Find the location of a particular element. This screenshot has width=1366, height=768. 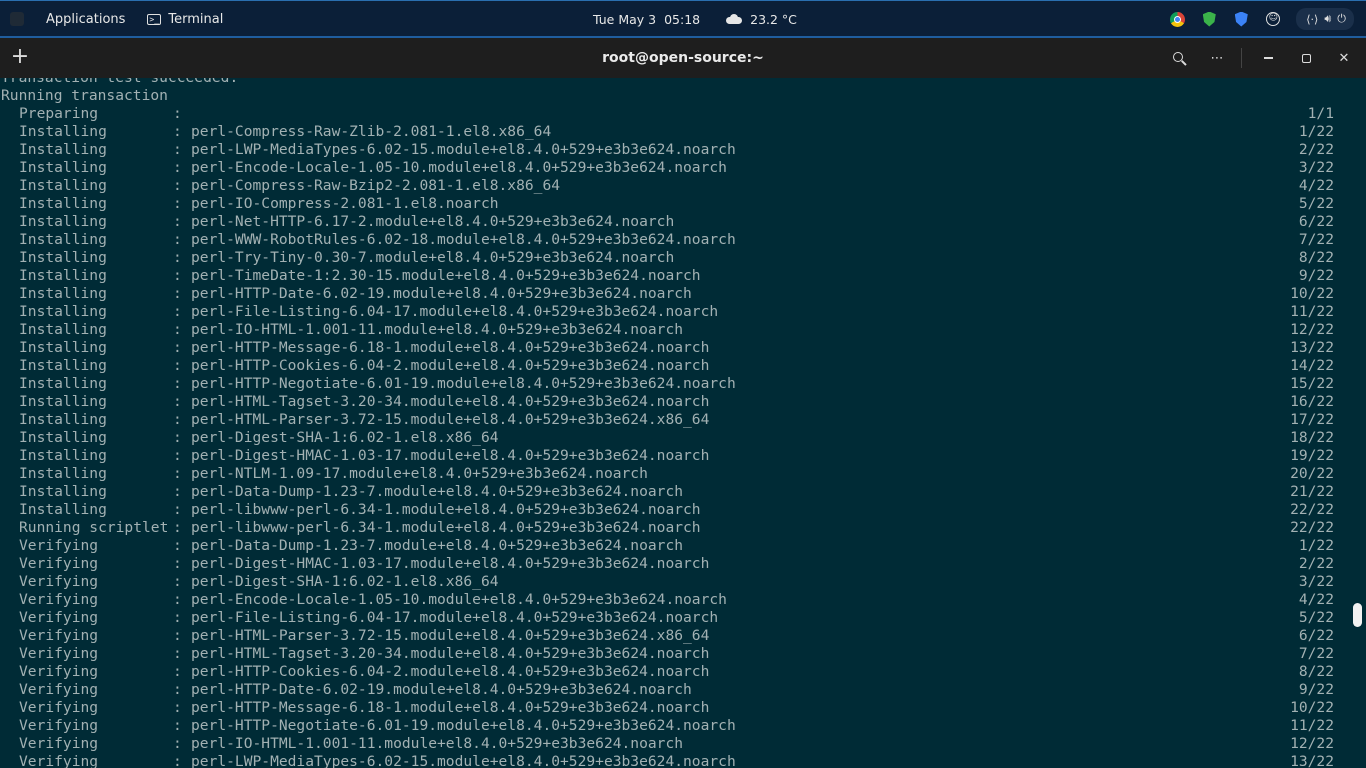

row-package: perl-Digest-SHA-1:6.02-1.el8.x86_64 is located at coordinates (345, 581).